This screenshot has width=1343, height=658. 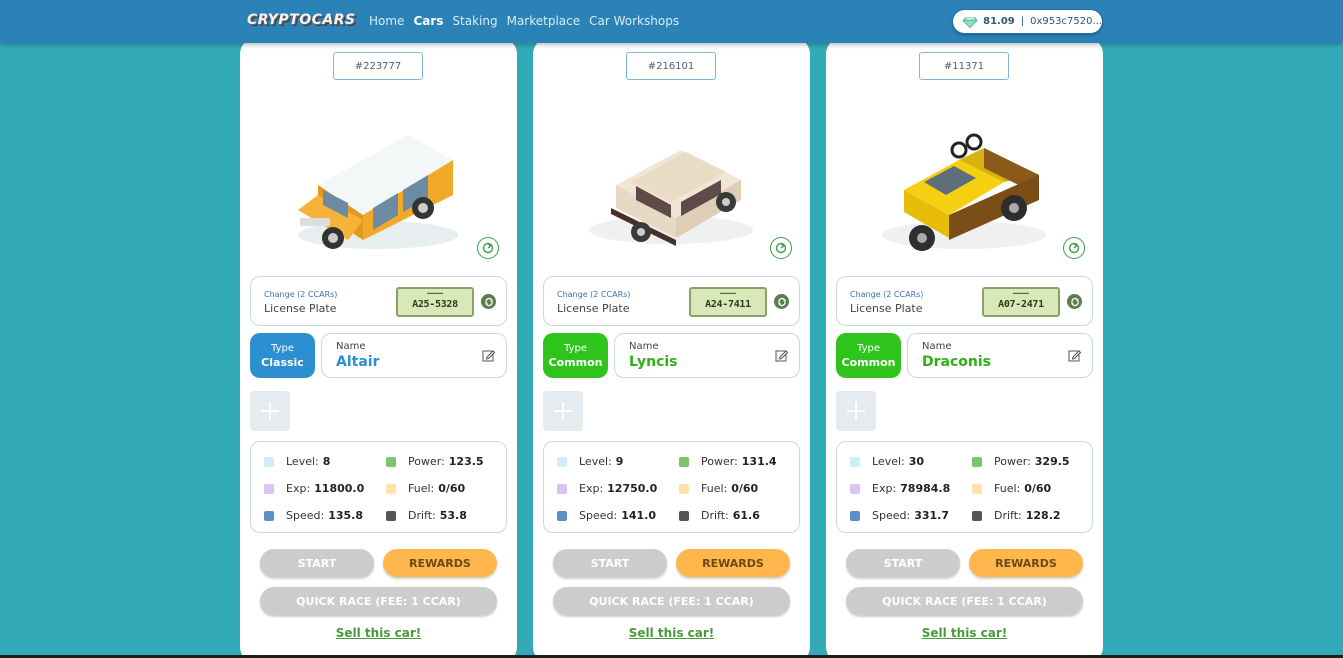 I want to click on car-name-panel: Name Lyncis, so click(x=707, y=355).